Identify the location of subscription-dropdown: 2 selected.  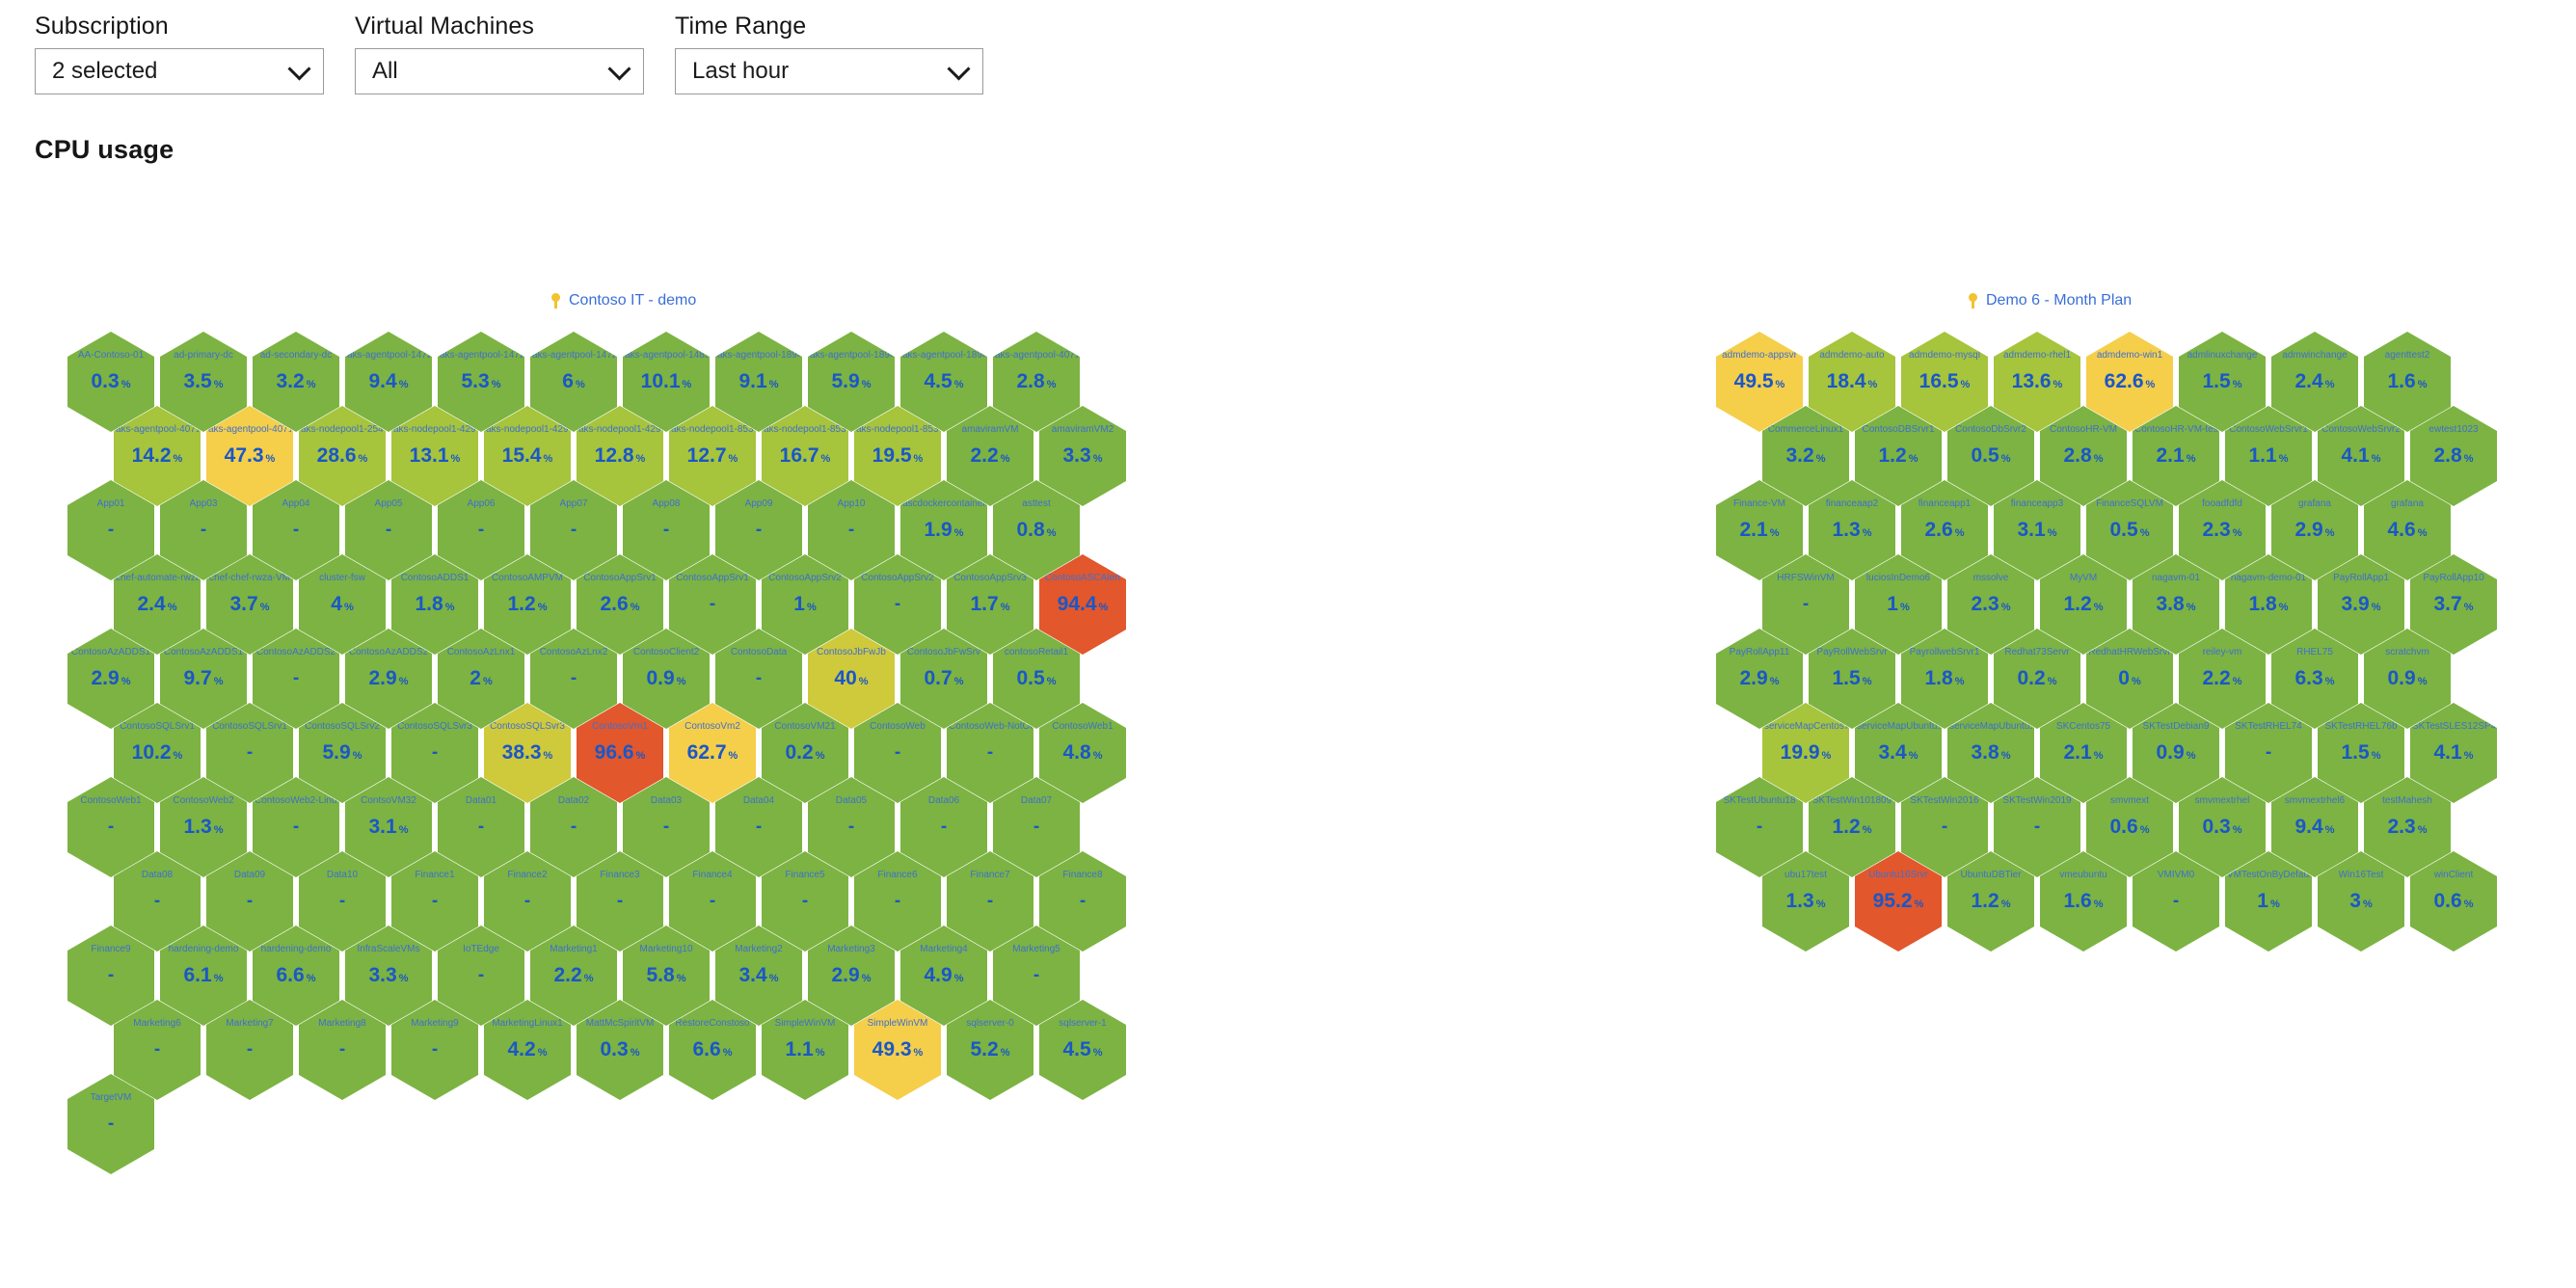
(179, 71).